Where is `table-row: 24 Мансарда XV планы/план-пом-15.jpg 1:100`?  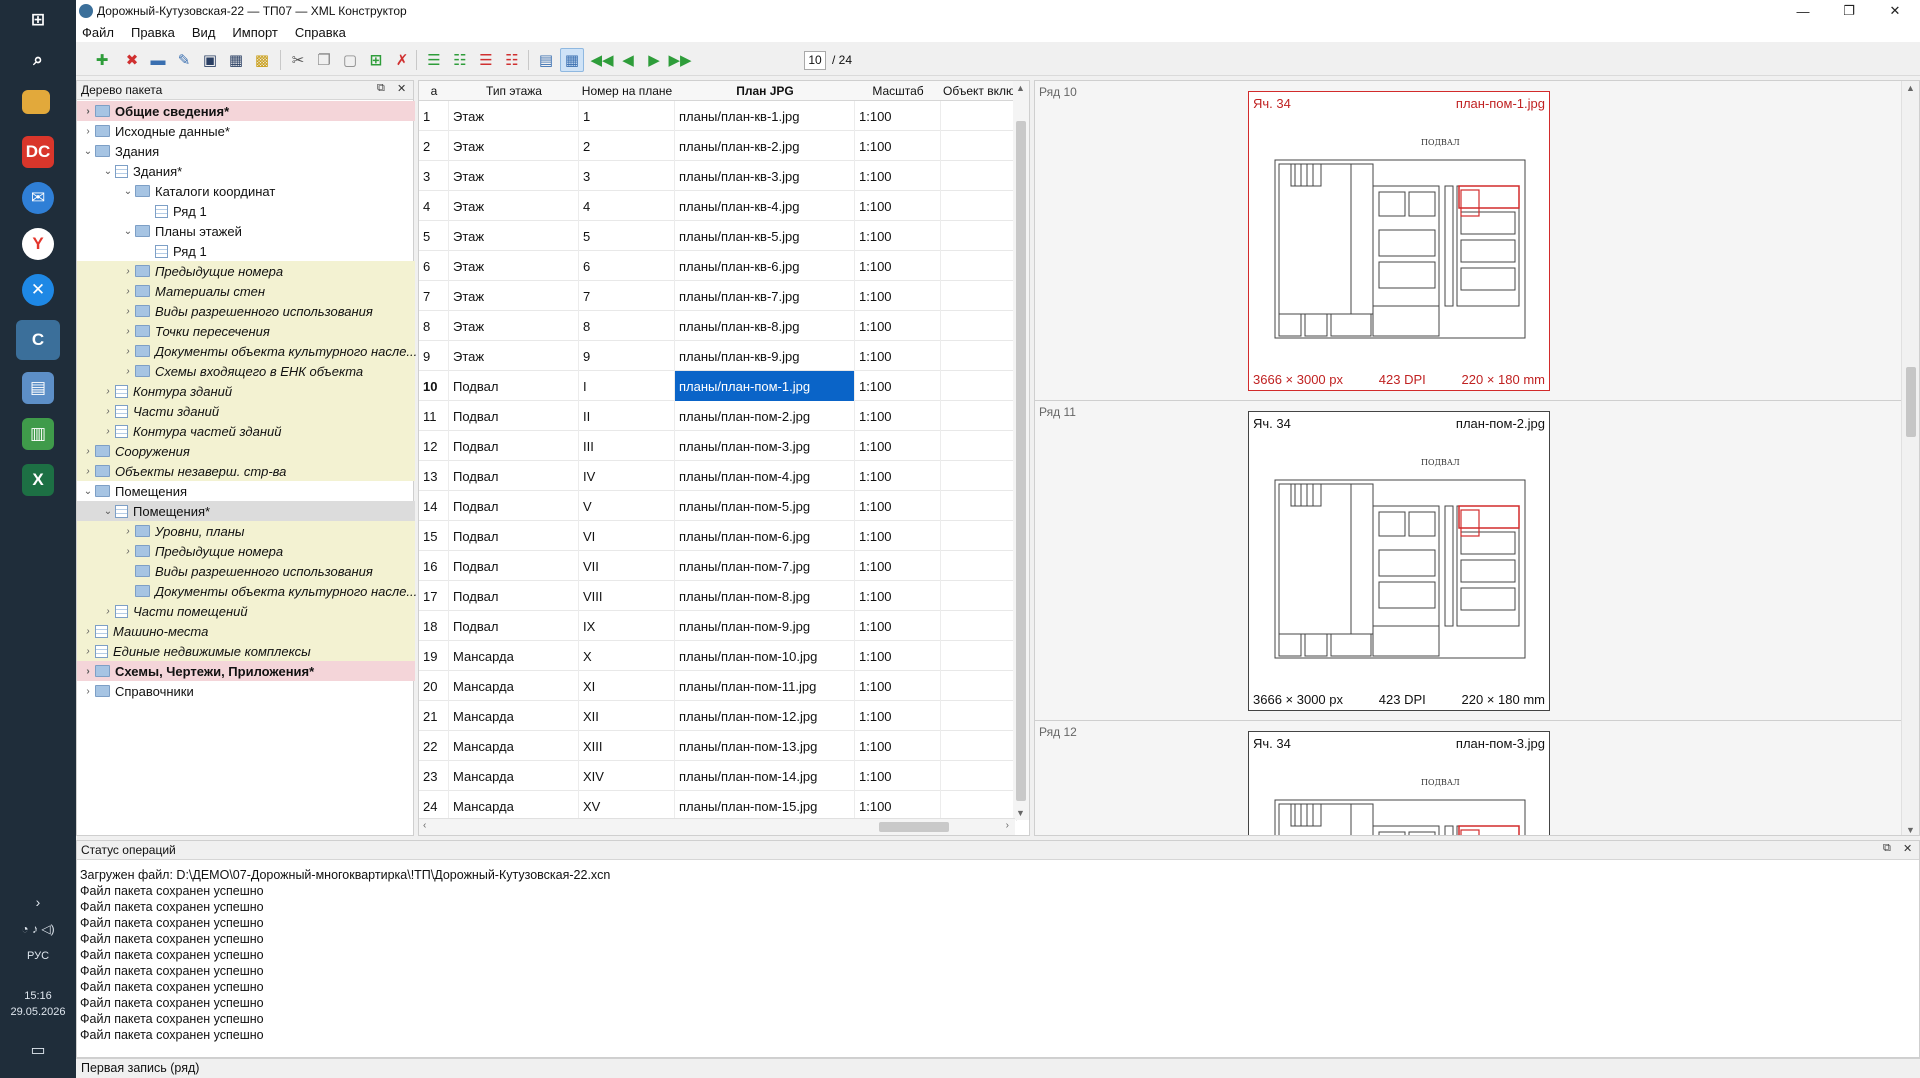
table-row: 24 Мансарда XV планы/план-пом-15.jpg 1:100 is located at coordinates (718, 806).